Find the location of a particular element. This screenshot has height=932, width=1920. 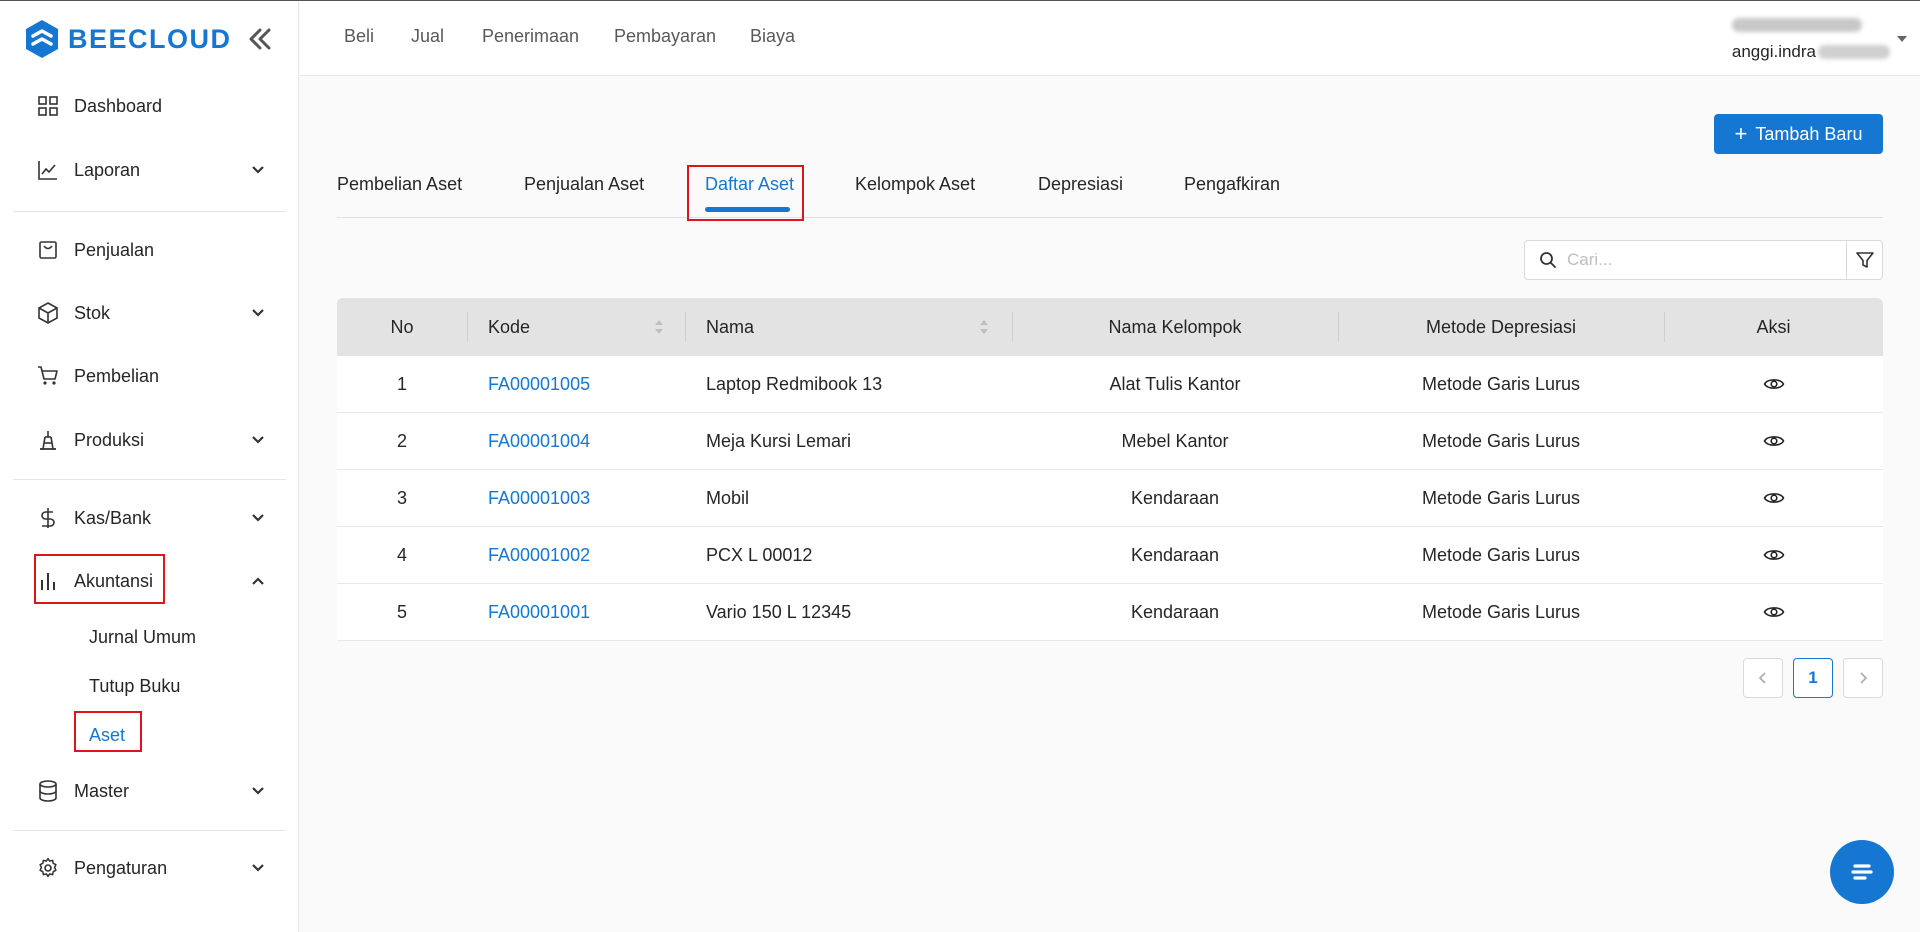

tab-kelompok-aset: Kelompok Aset is located at coordinates (915, 184).